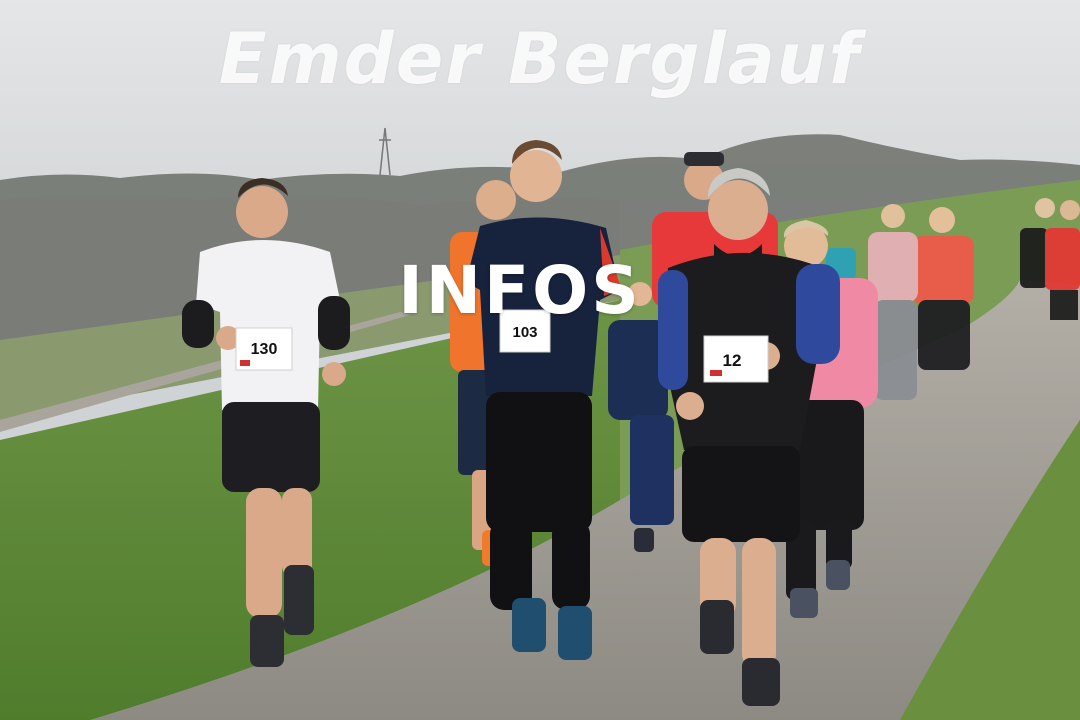  What do you see at coordinates (540, 59) in the screenshot?
I see `event-title: Emder Berglauf` at bounding box center [540, 59].